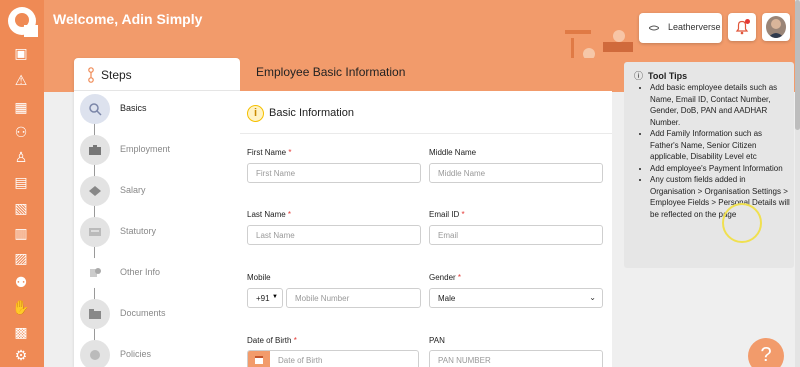  Describe the element at coordinates (21, 208) in the screenshot. I see `document-icon: ▧` at that location.